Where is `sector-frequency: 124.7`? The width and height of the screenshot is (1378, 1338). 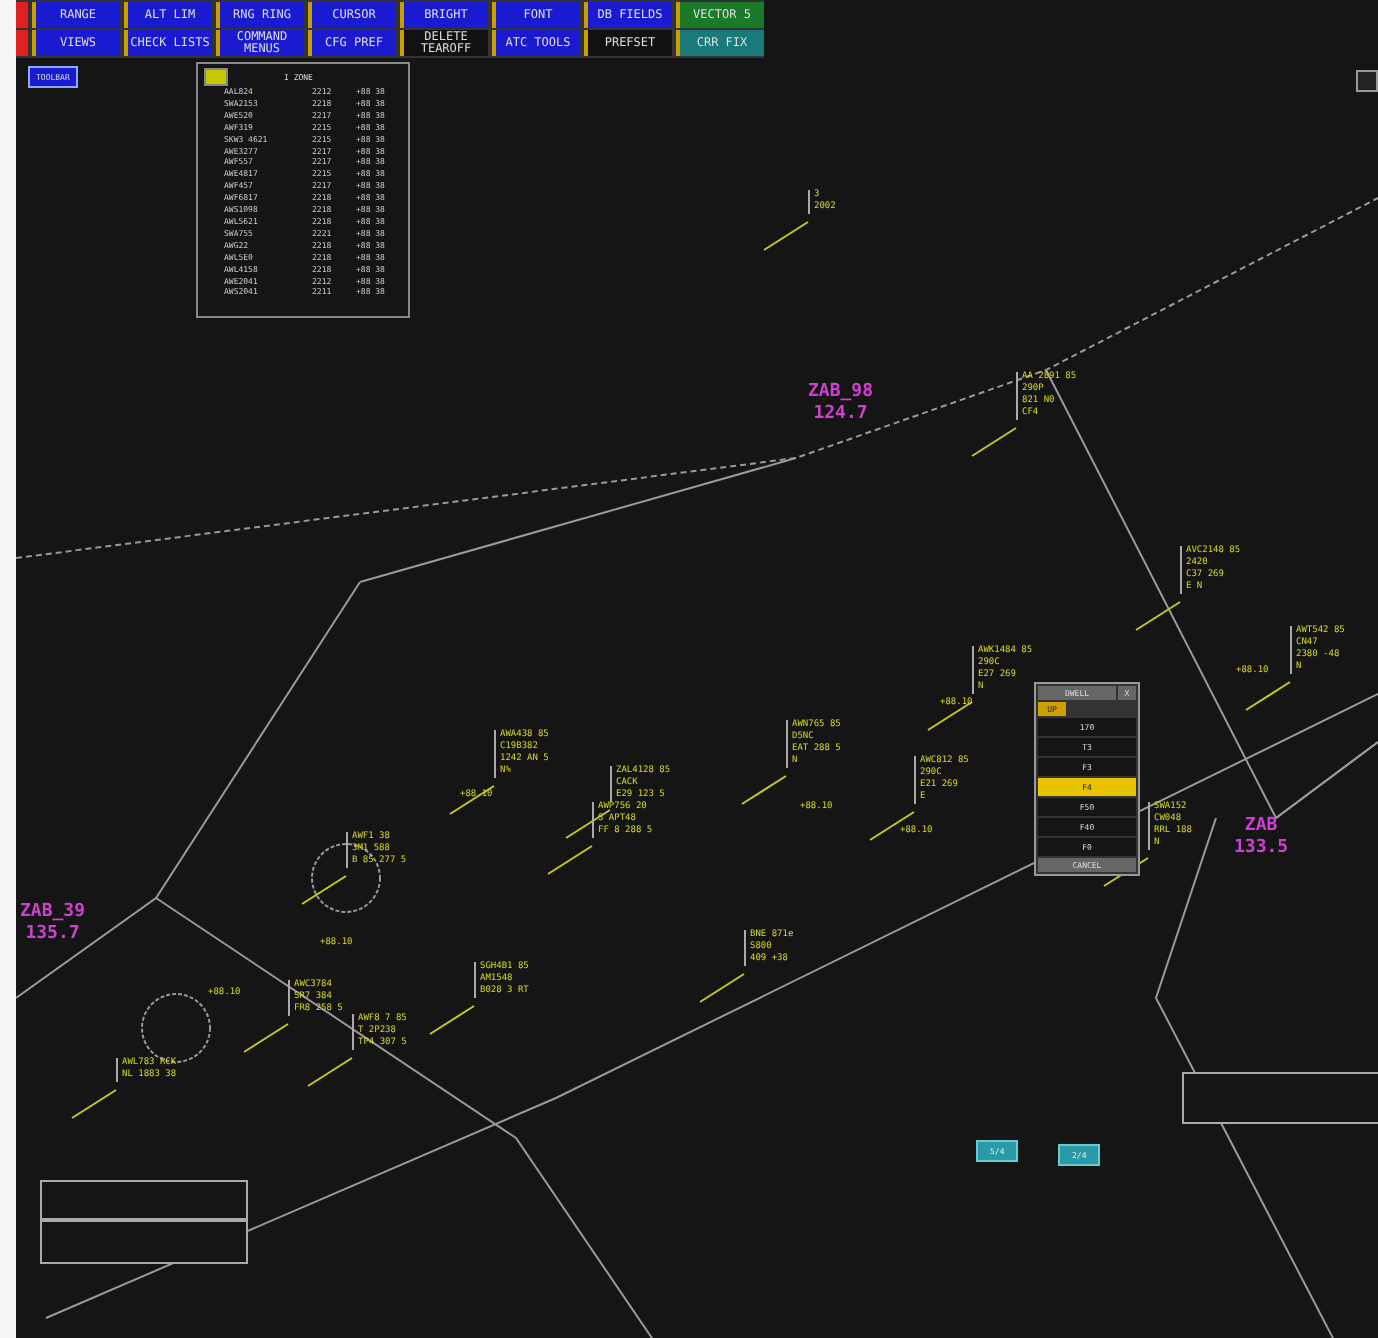 sector-frequency: 124.7 is located at coordinates (840, 415).